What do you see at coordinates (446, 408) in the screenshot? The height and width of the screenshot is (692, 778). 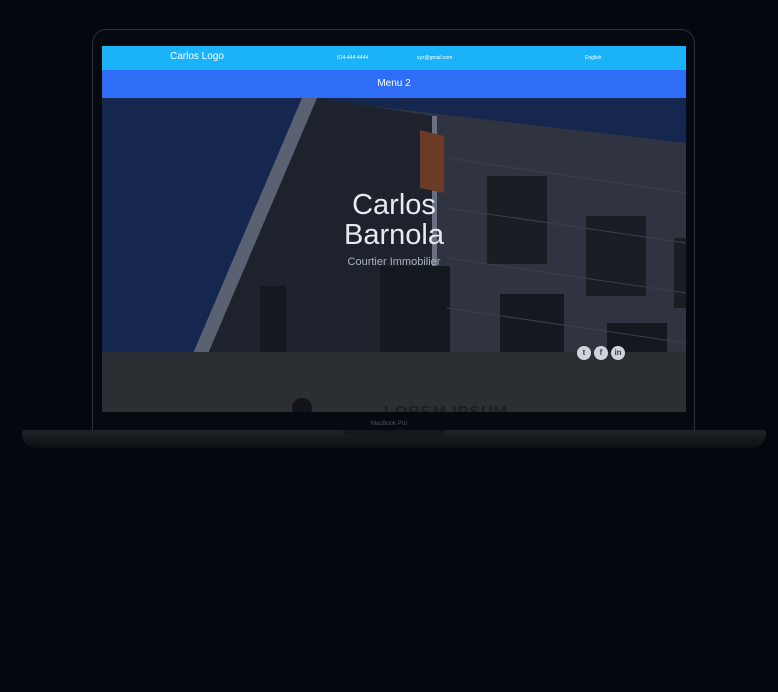 I see `section-title: LOREM IPSUM` at bounding box center [446, 408].